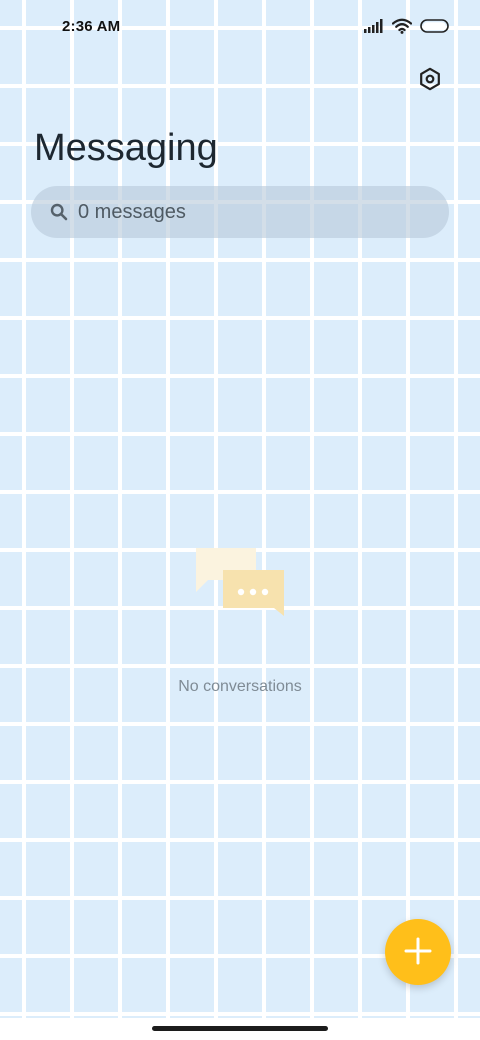 The height and width of the screenshot is (1040, 480). What do you see at coordinates (435, 28) in the screenshot?
I see `battery-icon` at bounding box center [435, 28].